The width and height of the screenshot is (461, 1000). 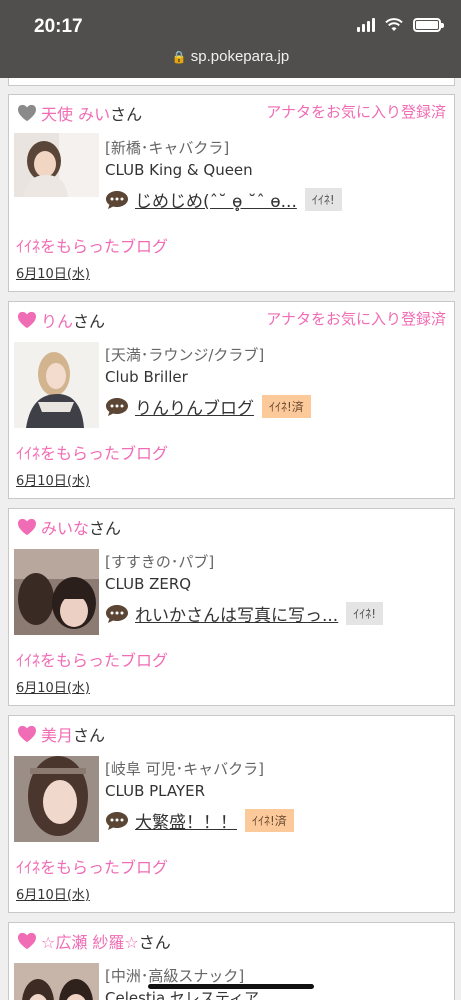 I want to click on battery-icon, so click(x=428, y=25).